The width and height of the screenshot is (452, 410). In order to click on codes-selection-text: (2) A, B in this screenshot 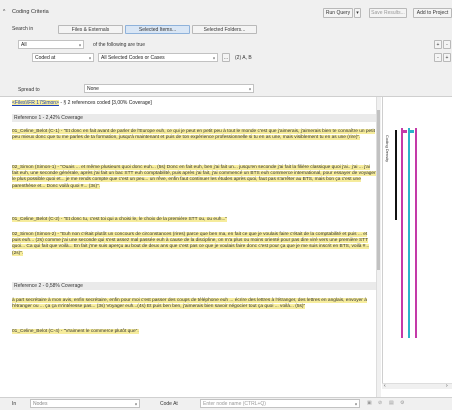, I will do `click(243, 58)`.